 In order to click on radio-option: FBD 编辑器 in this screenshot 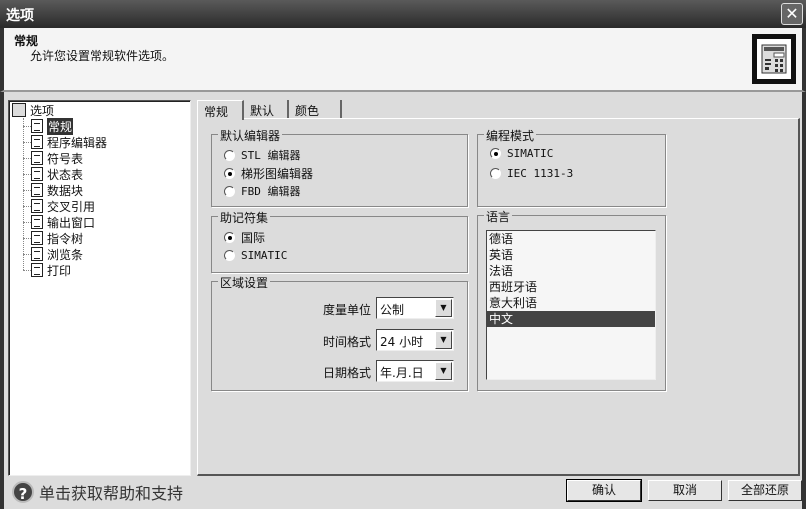, I will do `click(262, 191)`.